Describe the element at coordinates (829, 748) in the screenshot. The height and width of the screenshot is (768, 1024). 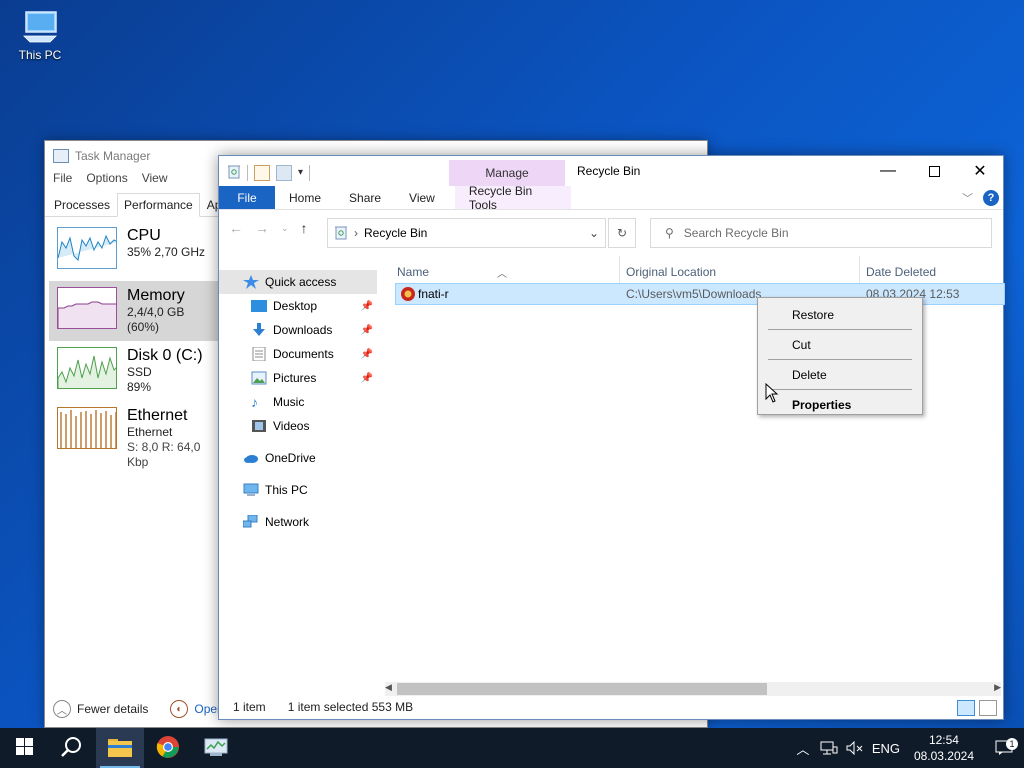
I see `network-status-icon` at that location.